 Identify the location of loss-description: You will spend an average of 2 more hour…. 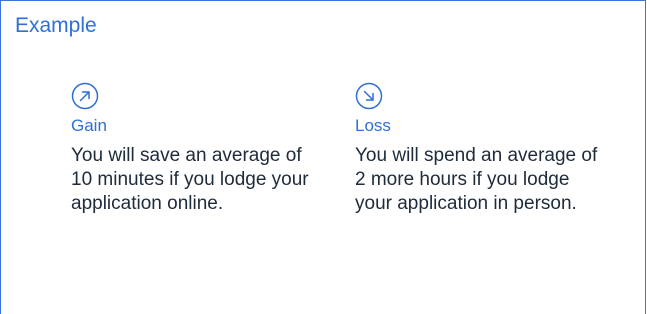
(485, 180).